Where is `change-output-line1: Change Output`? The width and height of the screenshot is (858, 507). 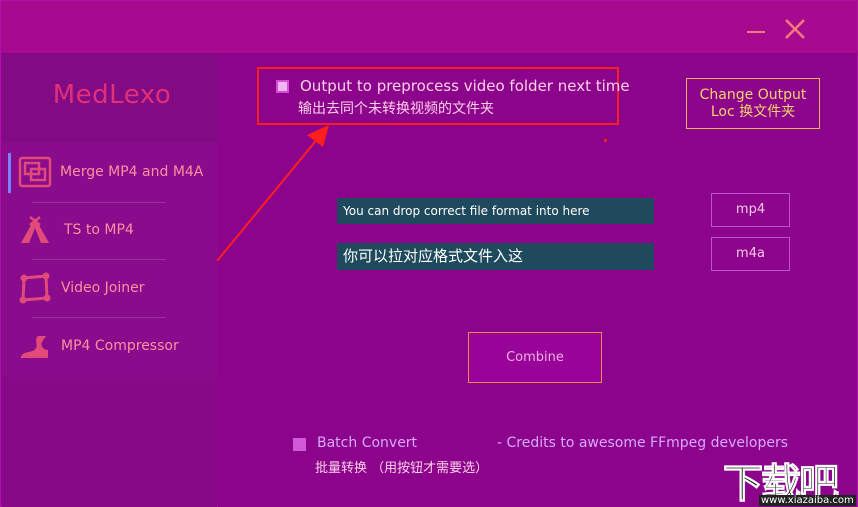
change-output-line1: Change Output is located at coordinates (753, 95).